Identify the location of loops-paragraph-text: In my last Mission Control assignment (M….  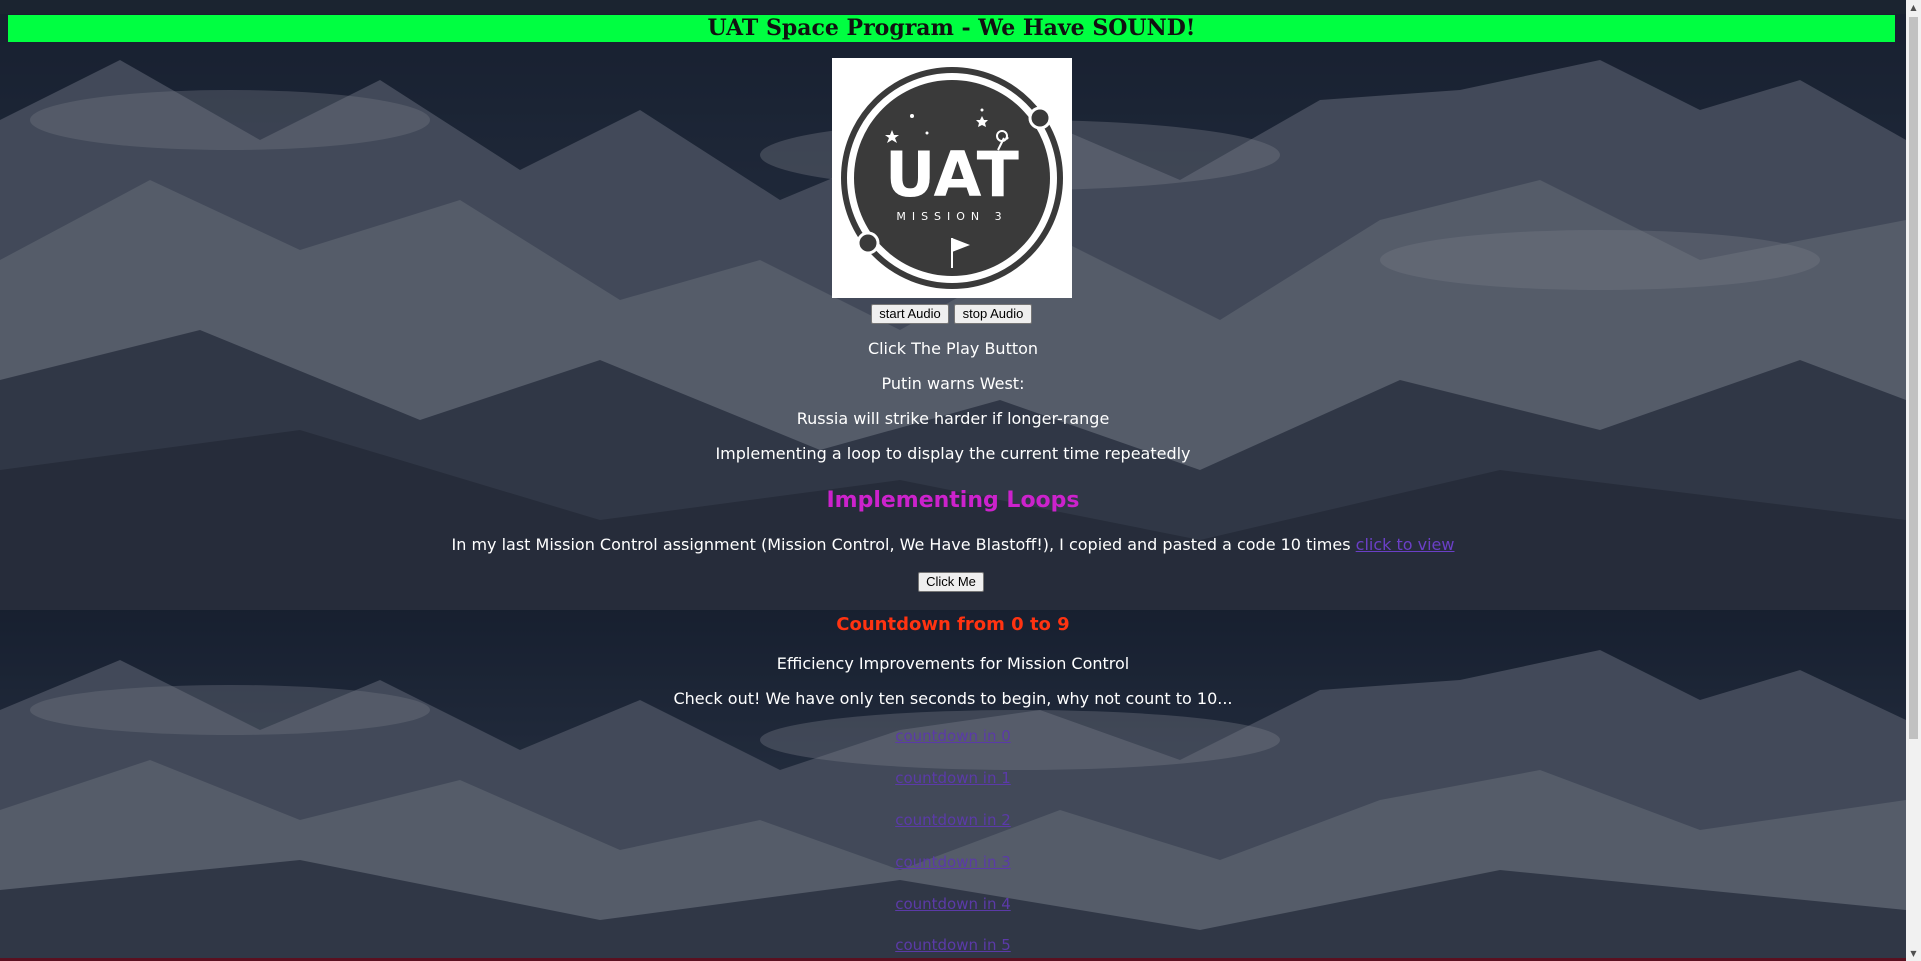
(901, 544).